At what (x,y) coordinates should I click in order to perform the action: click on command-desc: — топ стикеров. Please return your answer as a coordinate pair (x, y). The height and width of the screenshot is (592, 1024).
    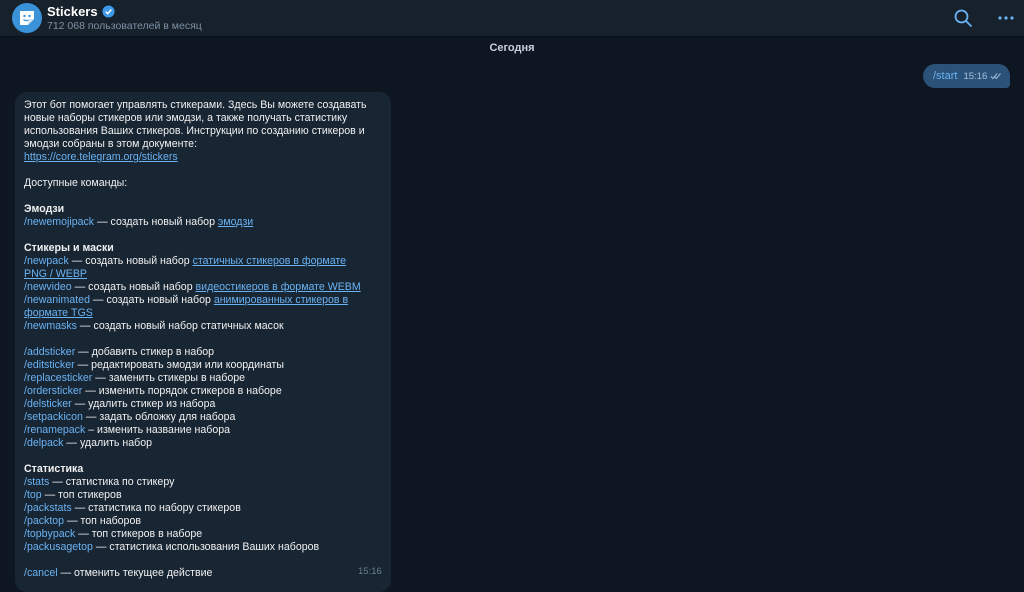
    Looking at the image, I should click on (81, 495).